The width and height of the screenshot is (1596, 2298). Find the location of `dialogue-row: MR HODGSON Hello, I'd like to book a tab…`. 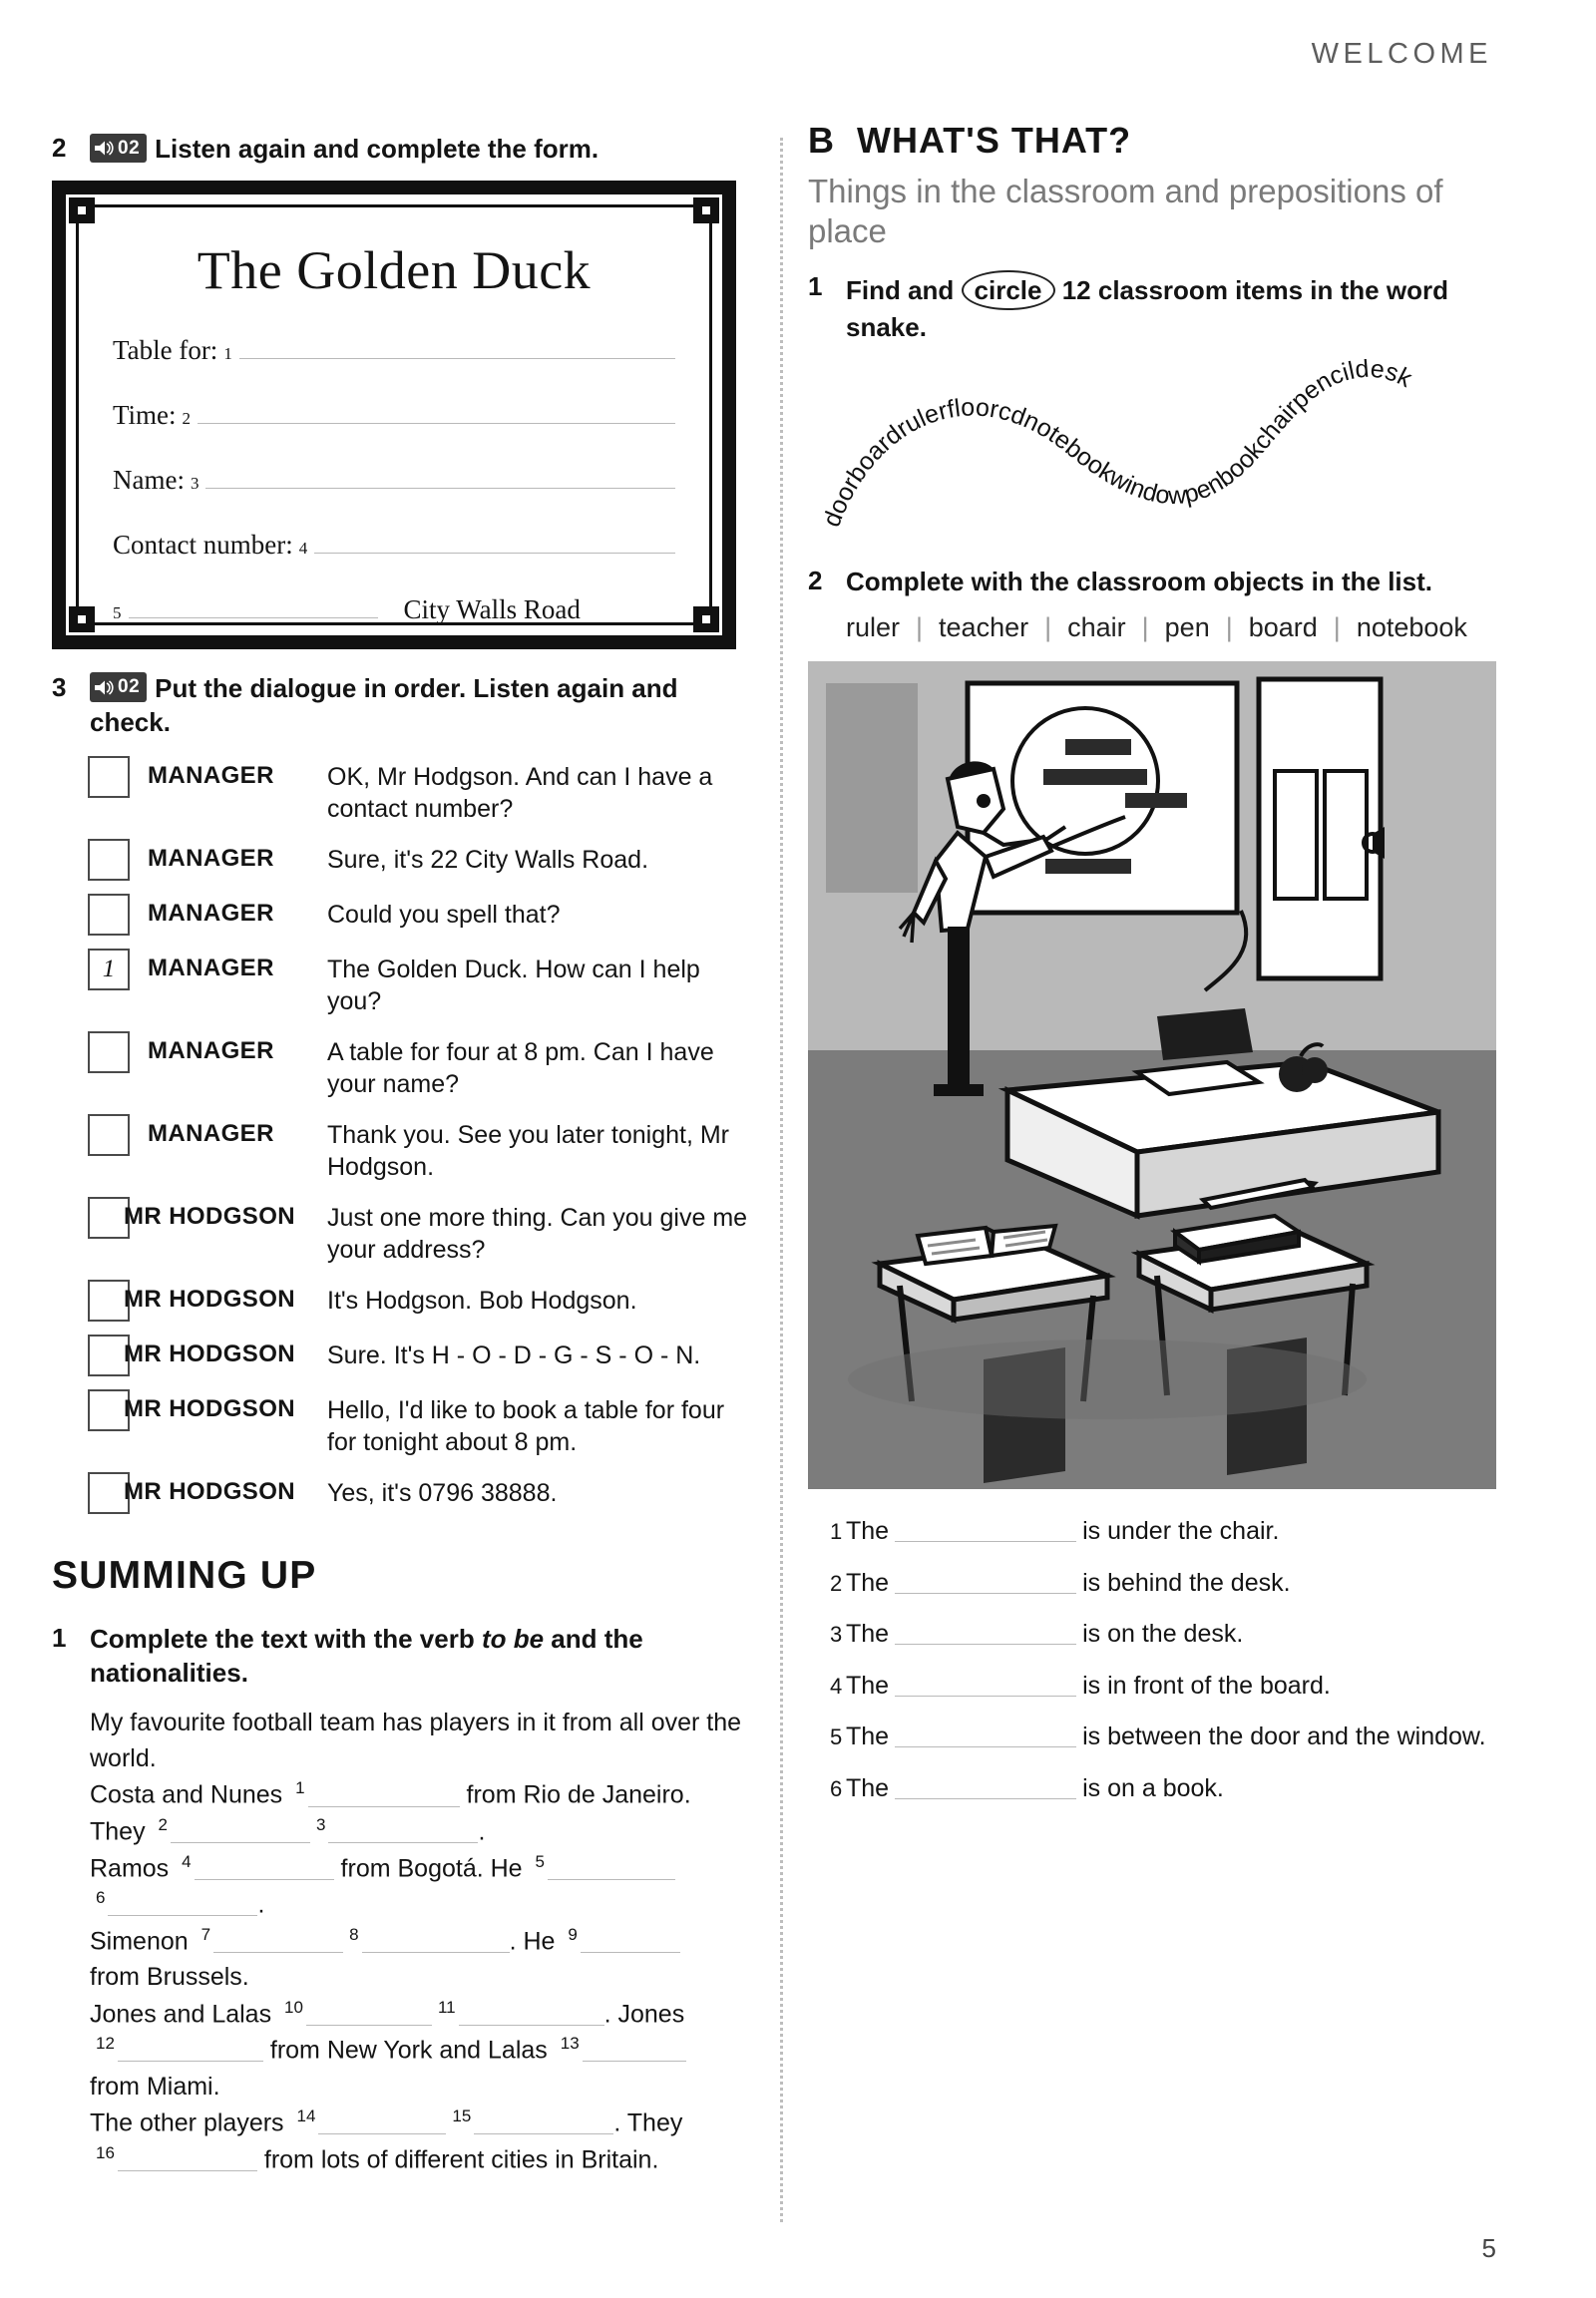

dialogue-row: MR HODGSON Hello, I'd like to book a tab… is located at coordinates (401, 1423).